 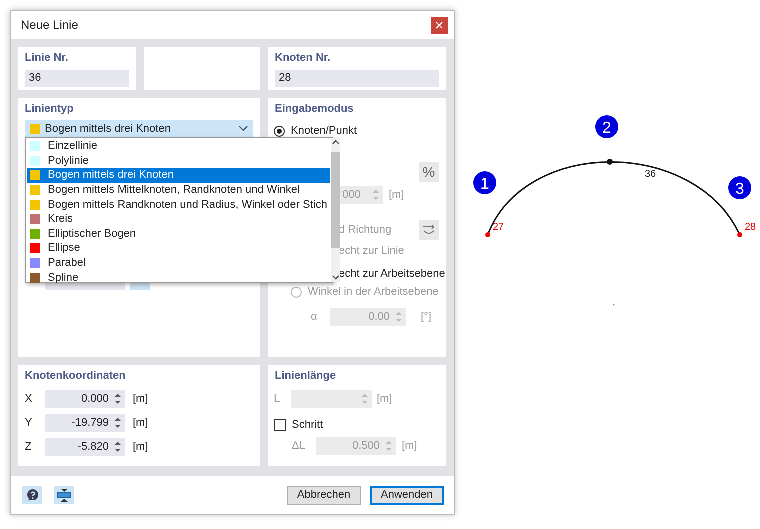 I want to click on axis-label: Z, so click(x=29, y=447).